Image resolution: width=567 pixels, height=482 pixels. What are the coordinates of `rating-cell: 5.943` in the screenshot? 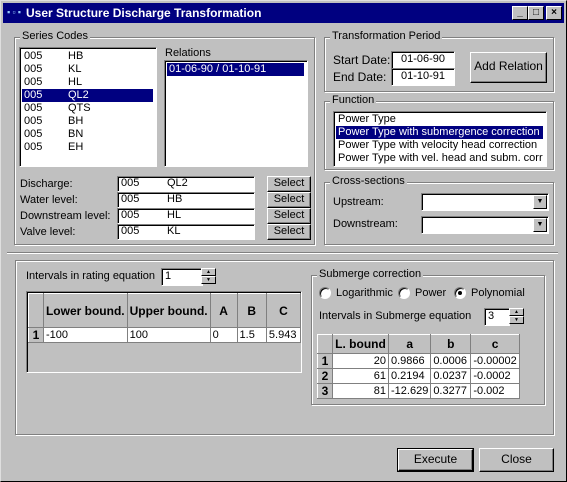 It's located at (283, 335).